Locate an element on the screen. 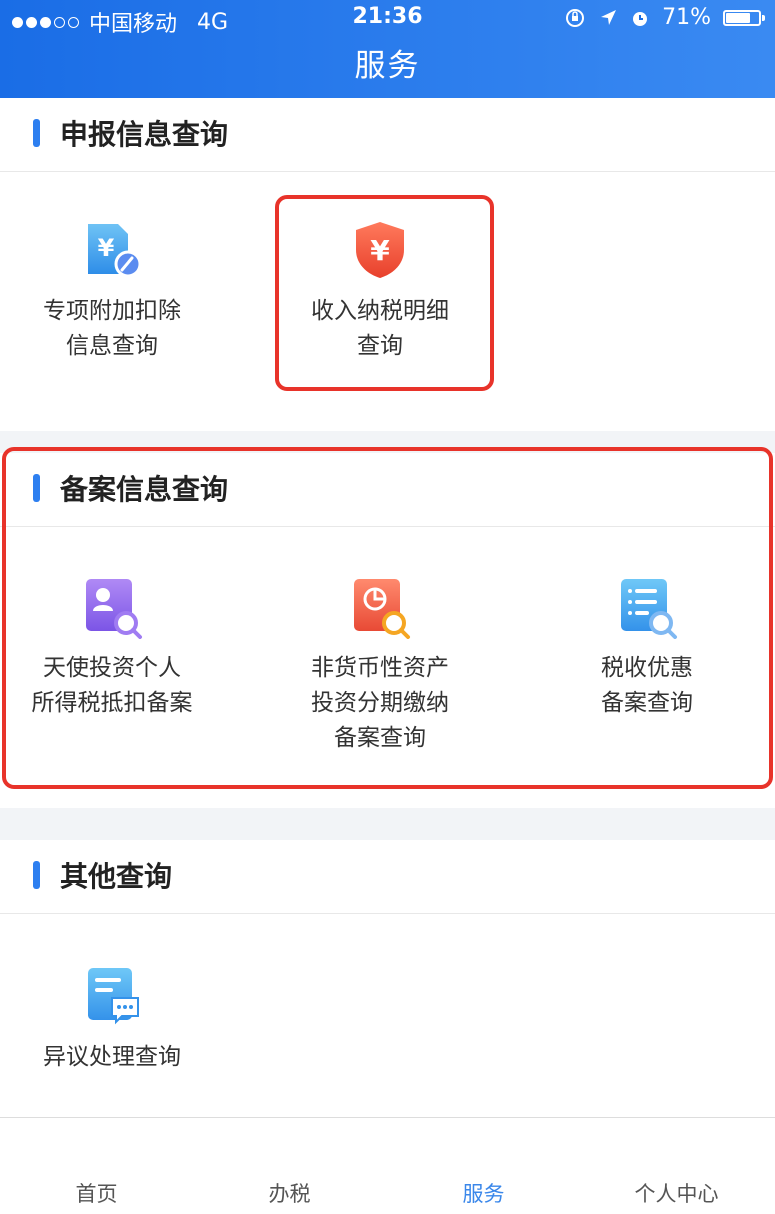 The width and height of the screenshot is (775, 1214). page-title: 服务 is located at coordinates (387, 66).